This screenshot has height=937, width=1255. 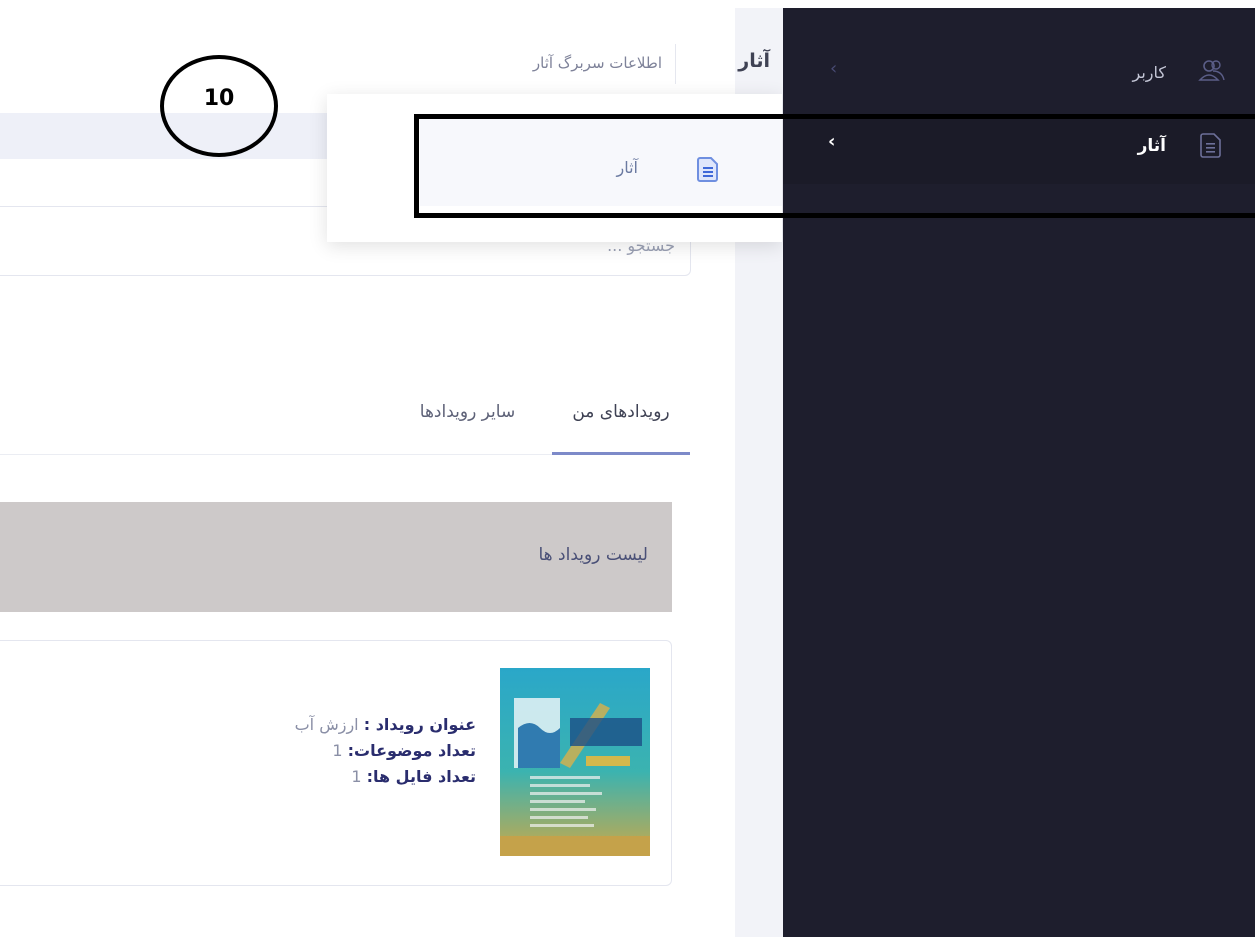 I want to click on event-title-label: عنوان رویداد :, so click(x=419, y=724).